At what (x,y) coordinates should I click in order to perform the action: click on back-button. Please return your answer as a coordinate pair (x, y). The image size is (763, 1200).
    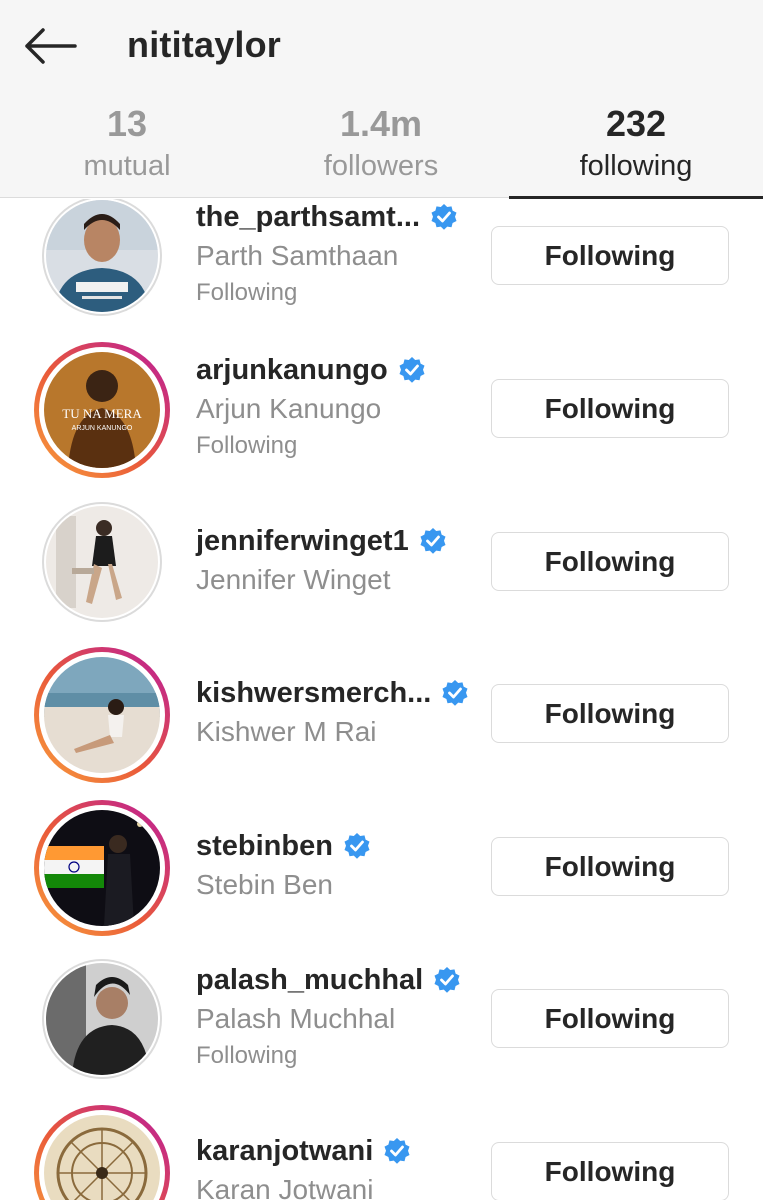
    Looking at the image, I should click on (50, 46).